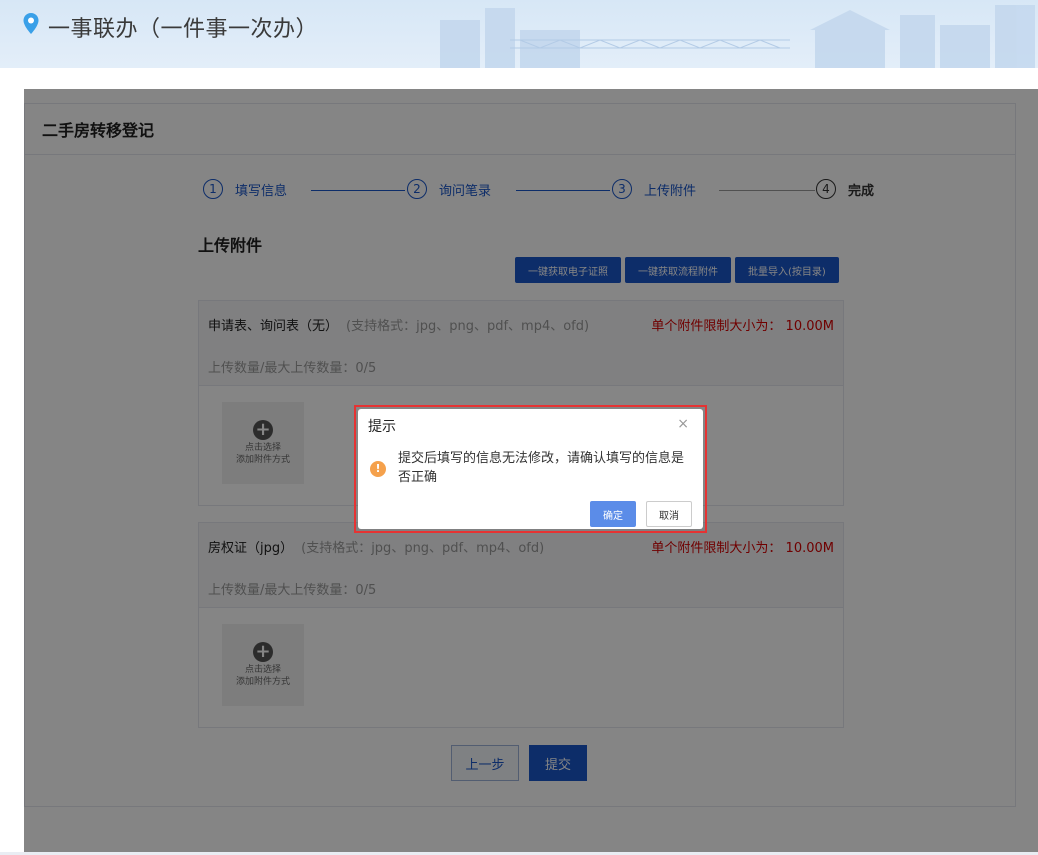 The height and width of the screenshot is (855, 1038). Describe the element at coordinates (737, 36) in the screenshot. I see `skyline-banner-graphic` at that location.